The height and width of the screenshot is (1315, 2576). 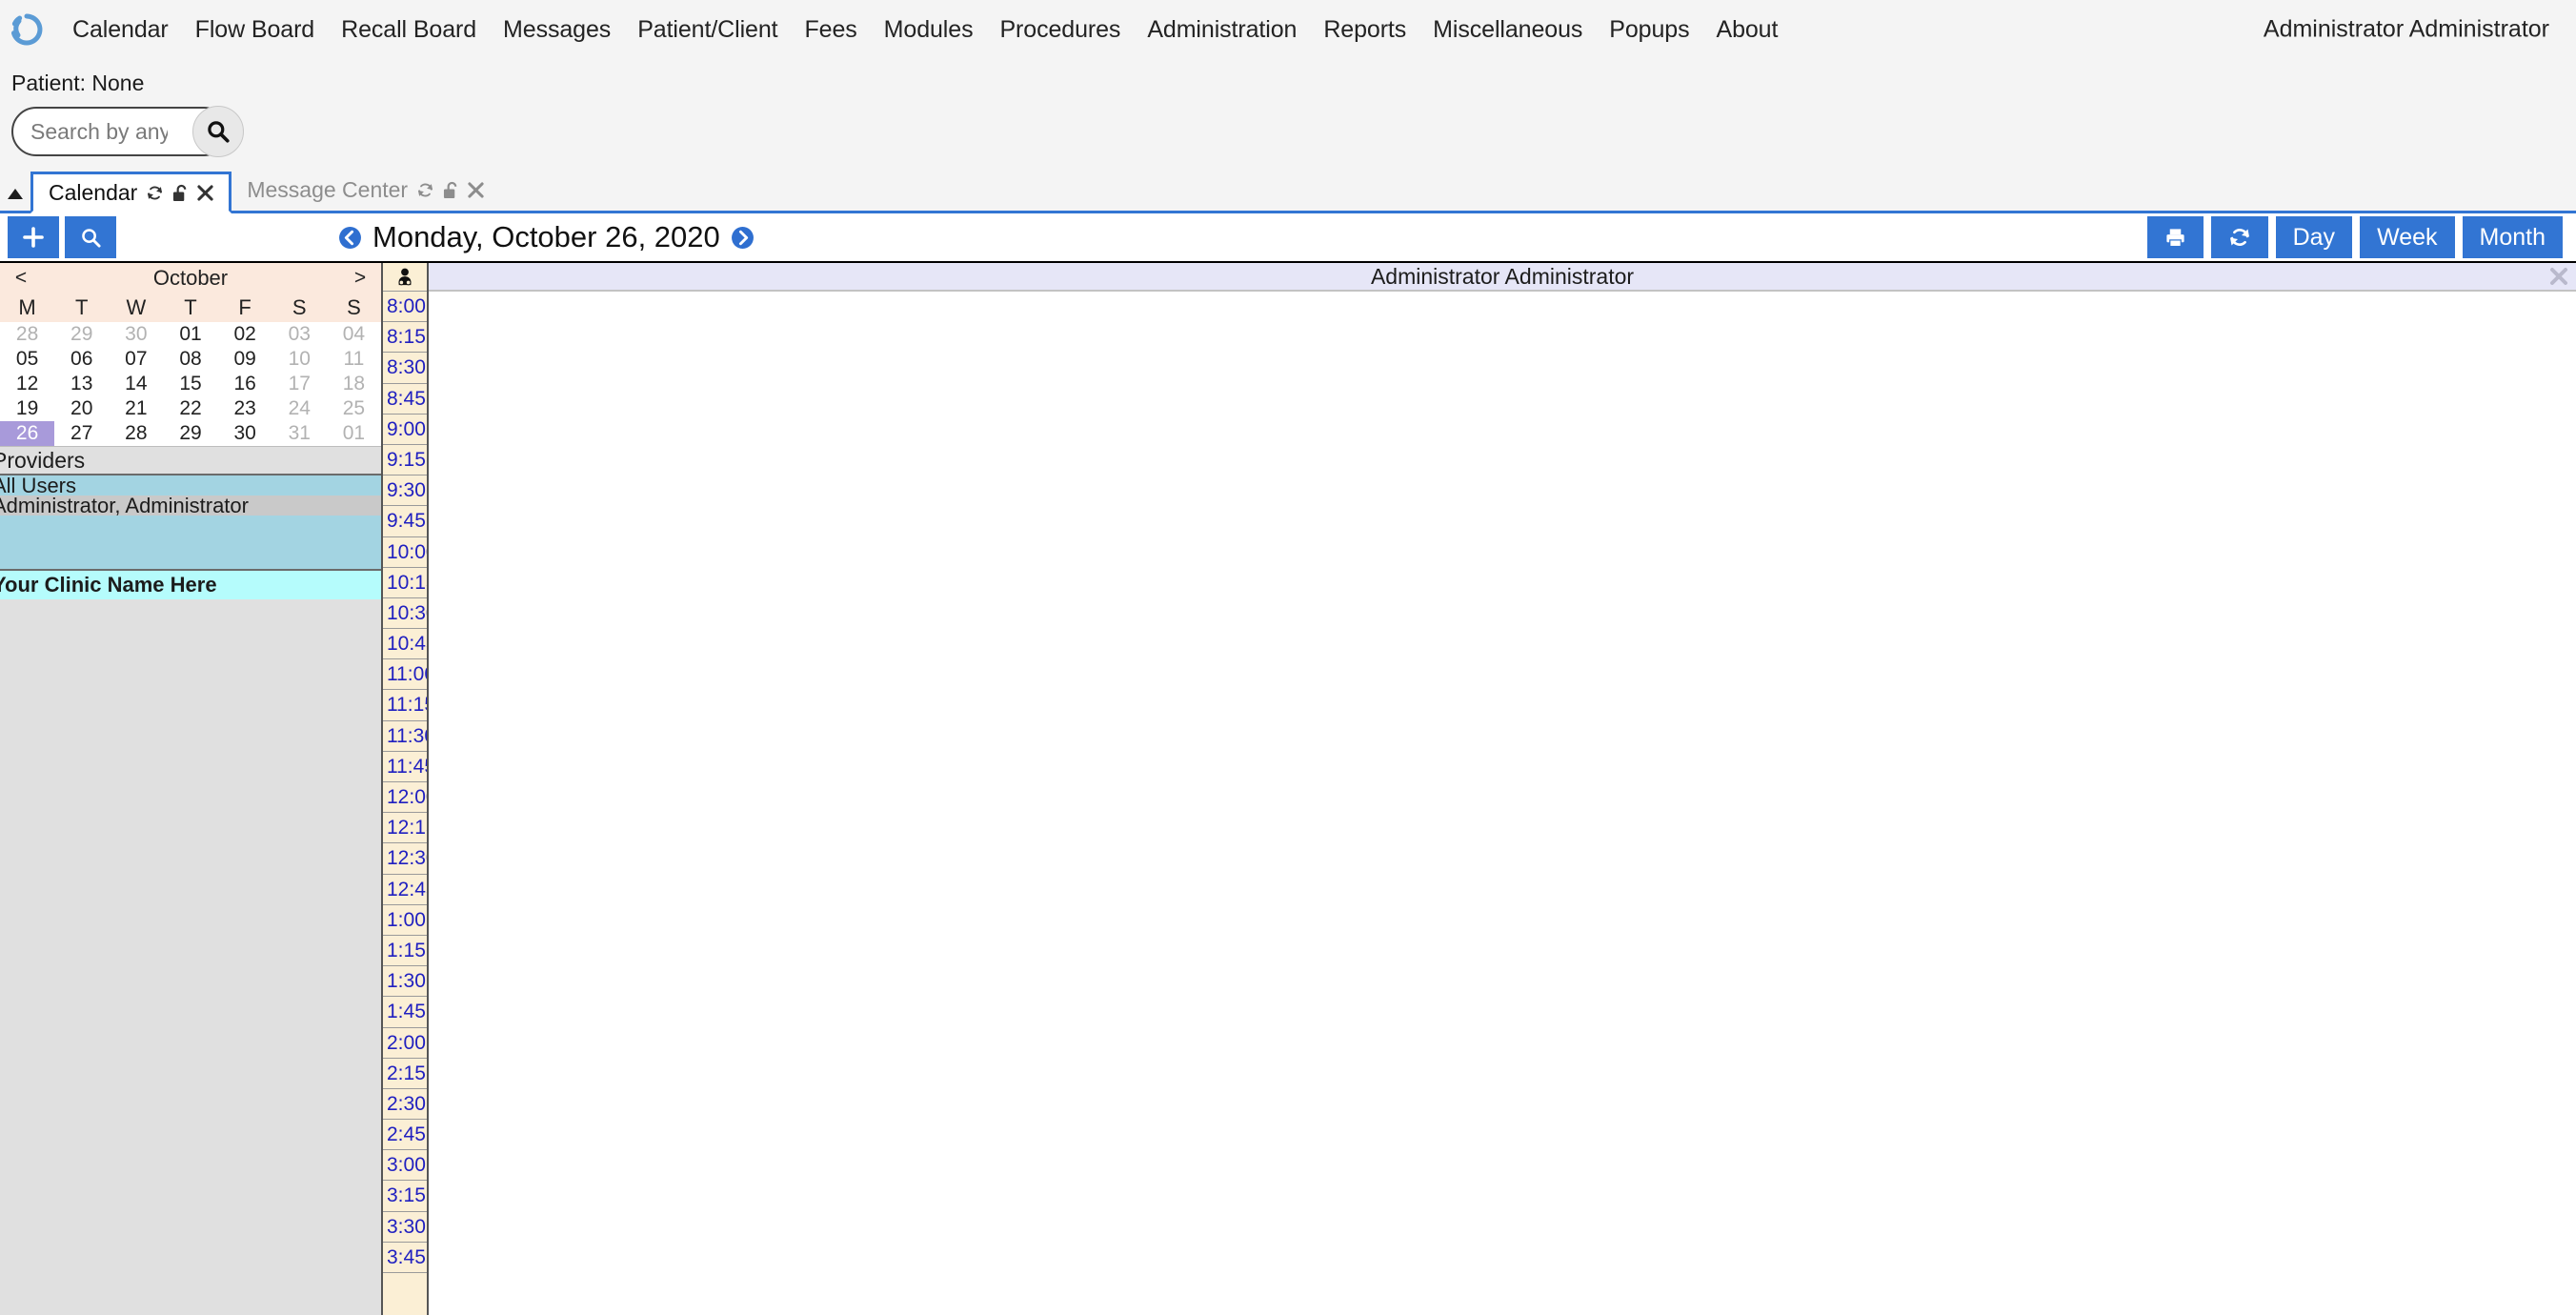 What do you see at coordinates (136, 408) in the screenshot?
I see `mini-calendar-day: 21` at bounding box center [136, 408].